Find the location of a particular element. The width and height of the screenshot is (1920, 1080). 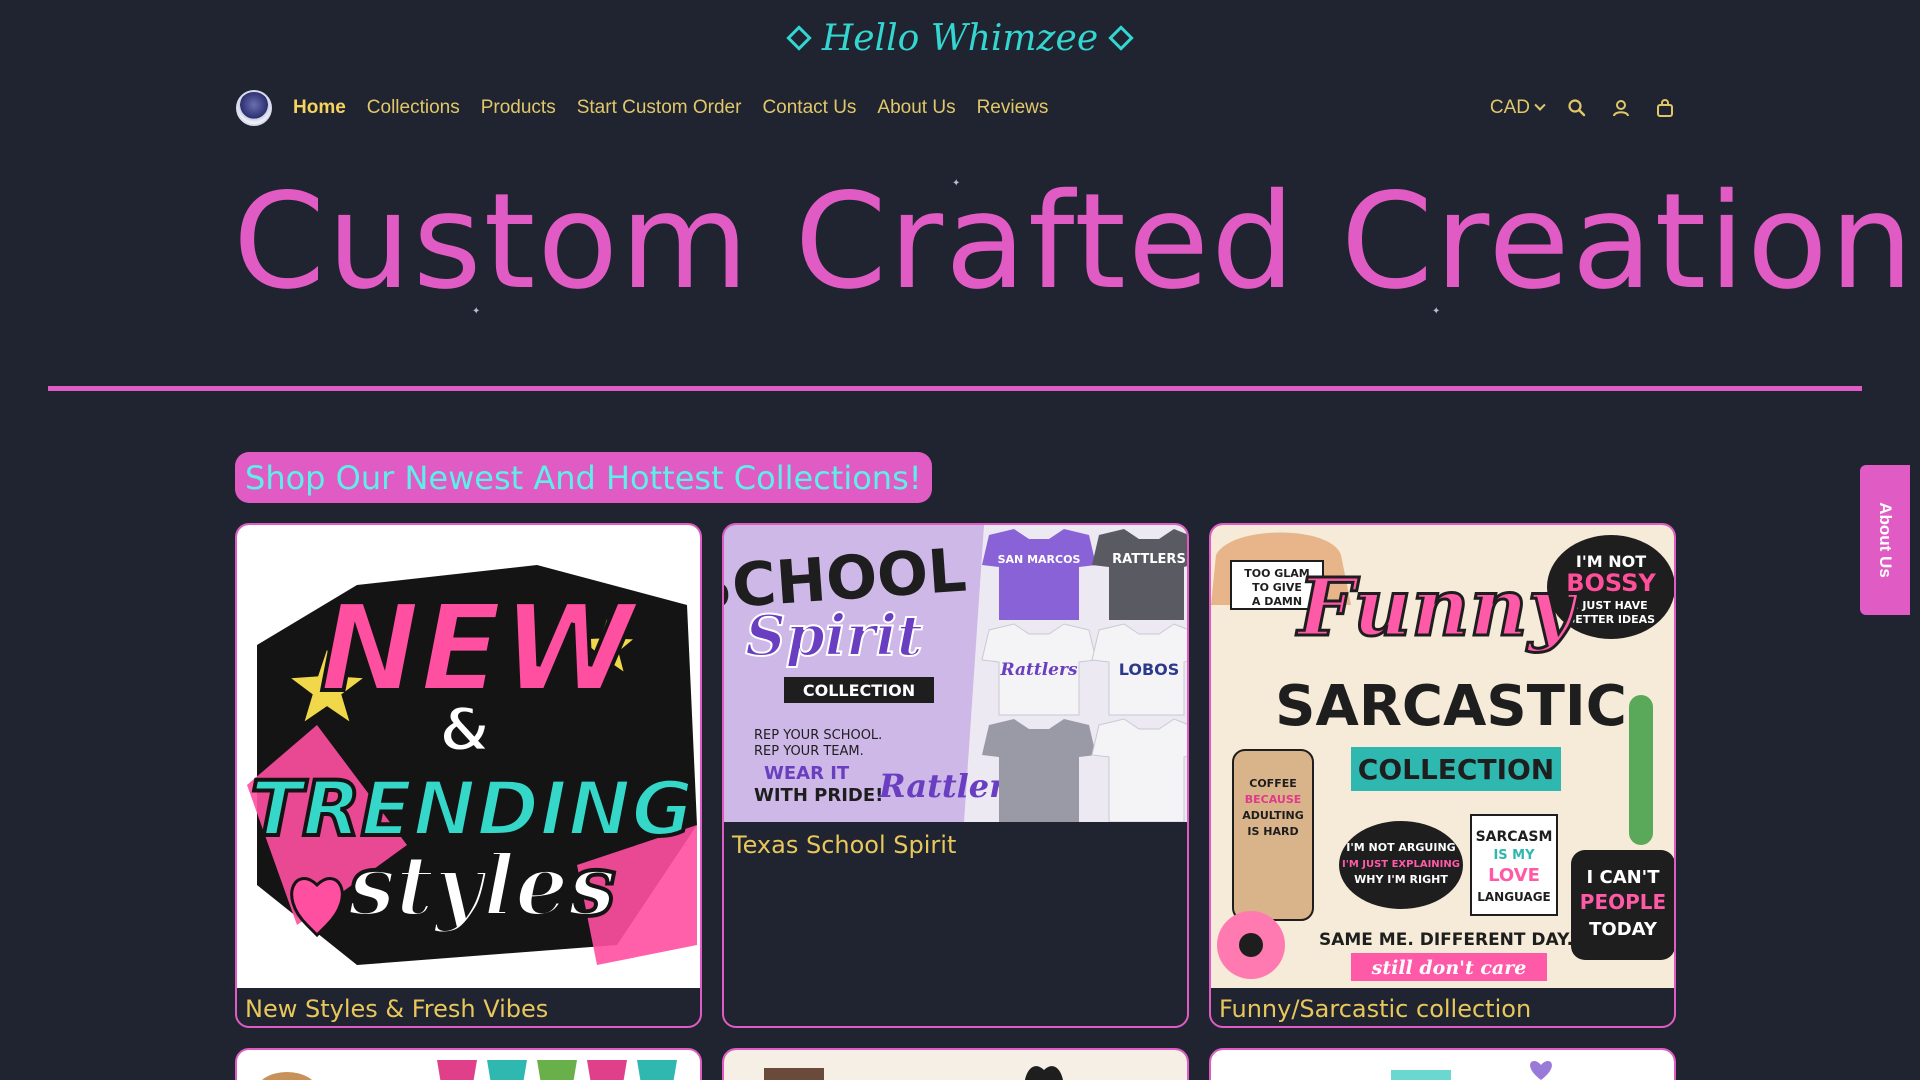

art-text: still don't care is located at coordinates (1449, 968).